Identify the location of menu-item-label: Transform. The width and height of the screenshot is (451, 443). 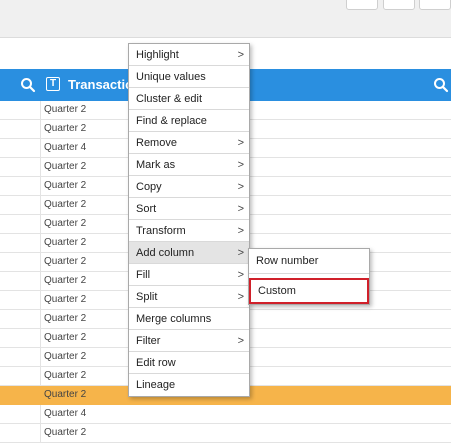
(161, 231).